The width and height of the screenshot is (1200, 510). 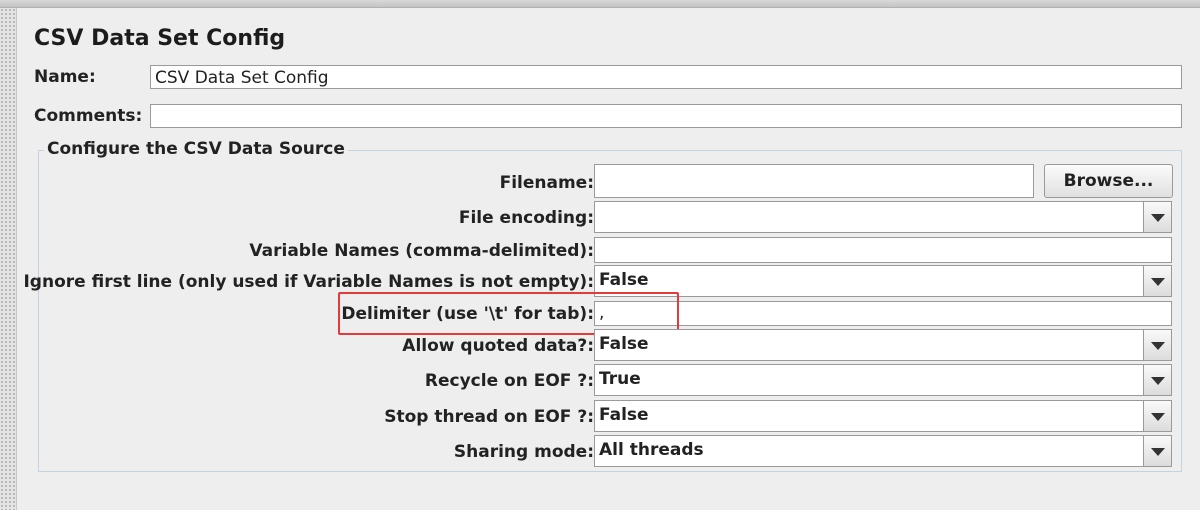 I want to click on page-title: CSV Data Set Config, so click(x=160, y=38).